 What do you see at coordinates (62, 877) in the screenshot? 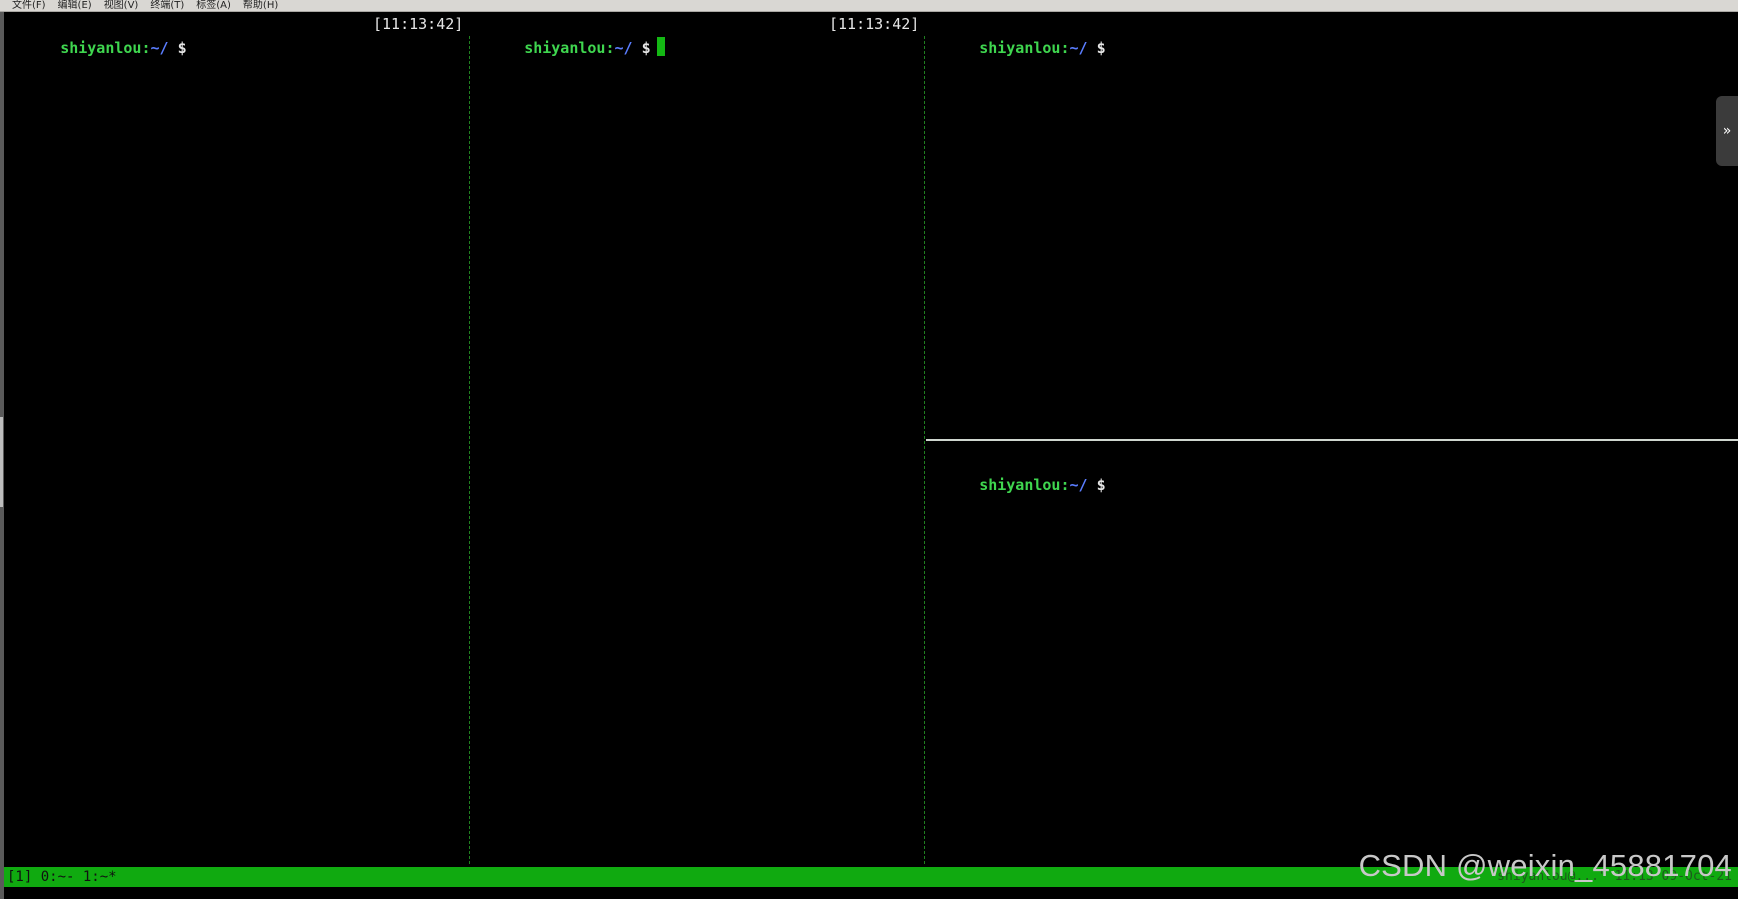
I see `window-list: [1] 0:~- 1:~*` at bounding box center [62, 877].